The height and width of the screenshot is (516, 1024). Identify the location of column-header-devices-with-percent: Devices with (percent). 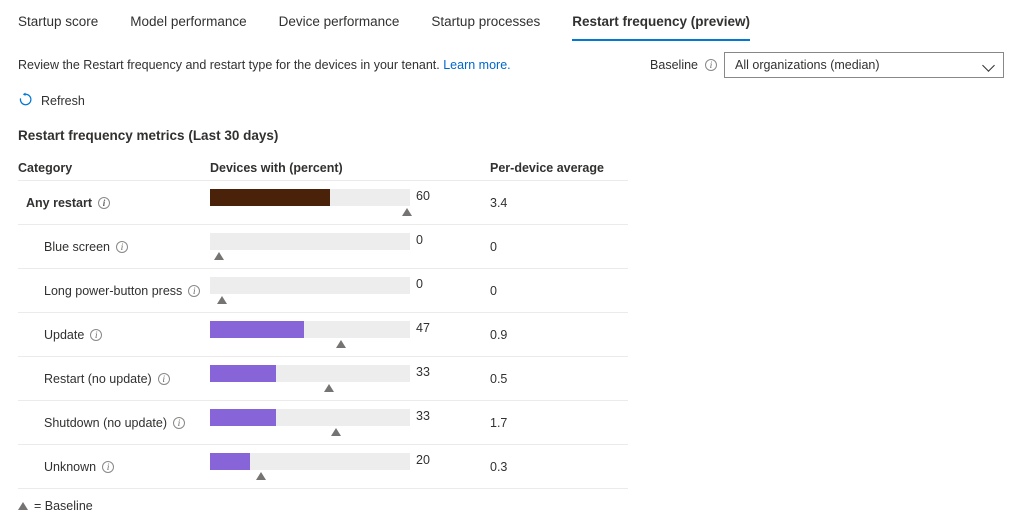
(276, 167).